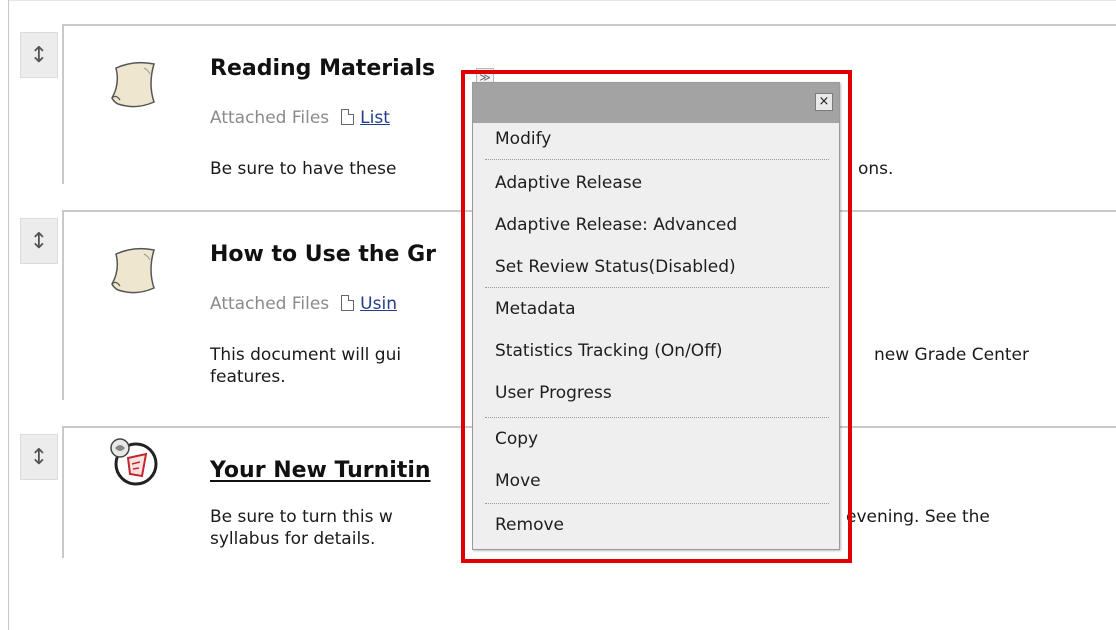 This screenshot has width=1116, height=630. I want to click on item-description-right: ons., so click(876, 169).